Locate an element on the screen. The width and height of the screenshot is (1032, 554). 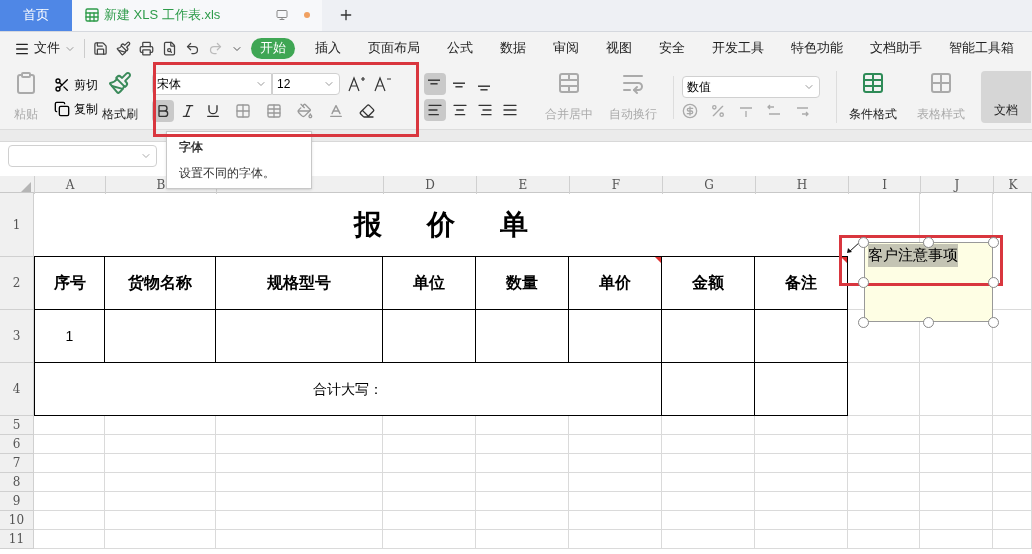
row-number: 7 is located at coordinates (17, 463).